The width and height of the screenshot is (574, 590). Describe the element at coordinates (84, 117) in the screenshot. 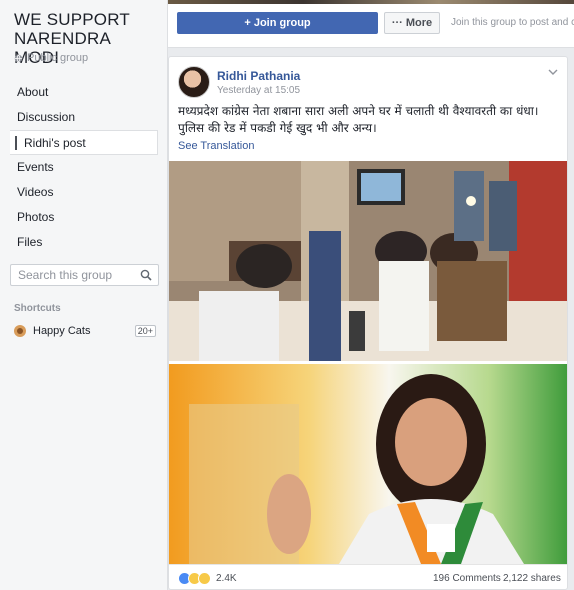

I see `nav-item-discussion: Discussion` at that location.